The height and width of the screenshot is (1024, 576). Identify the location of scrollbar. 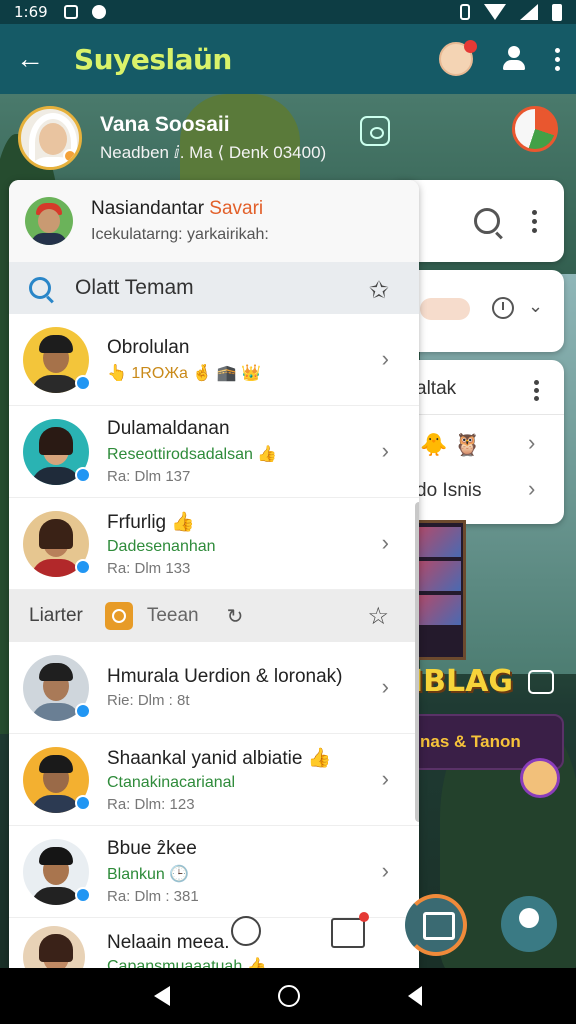
(417, 662).